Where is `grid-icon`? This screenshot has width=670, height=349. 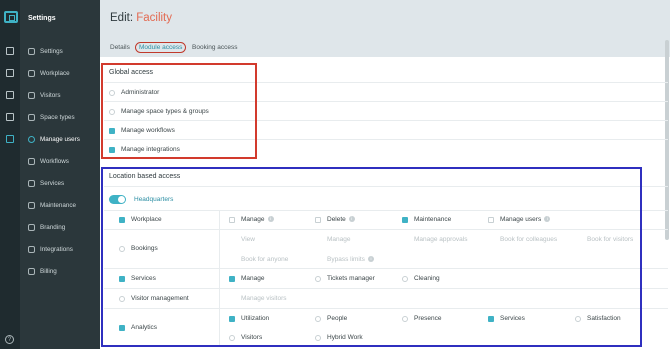 grid-icon is located at coordinates (10, 73).